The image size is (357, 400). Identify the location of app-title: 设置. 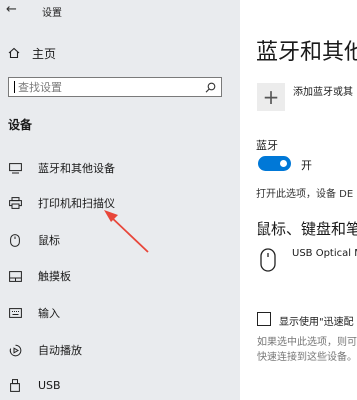
(52, 13).